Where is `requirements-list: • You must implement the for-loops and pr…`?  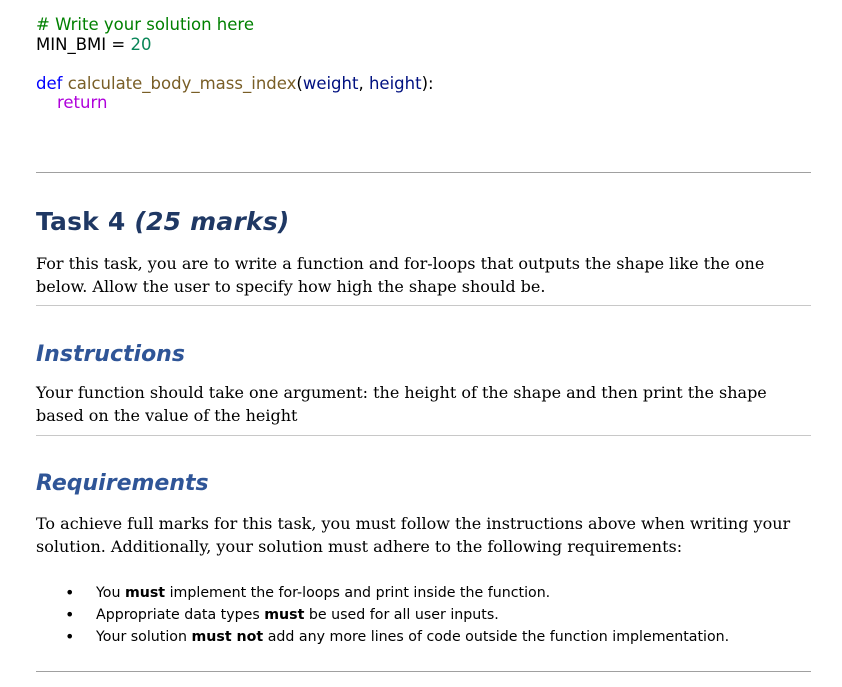
requirements-list: • You must implement the for-loops and pr… is located at coordinates (382, 615).